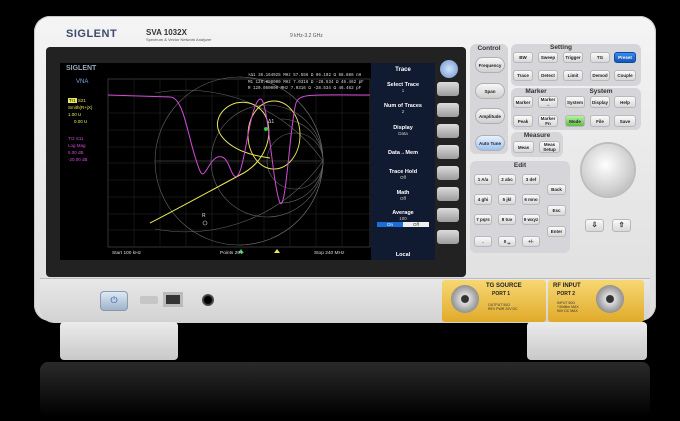 This screenshot has width=680, height=421. I want to click on trace1-scale: 1.00 U, so click(75, 114).